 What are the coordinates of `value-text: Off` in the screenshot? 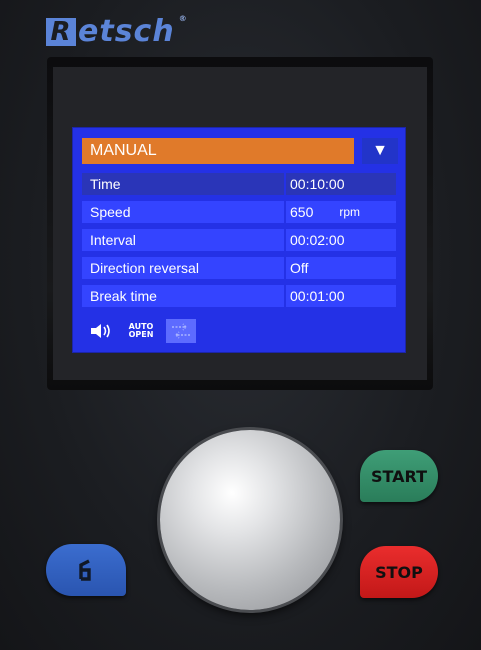 It's located at (299, 268).